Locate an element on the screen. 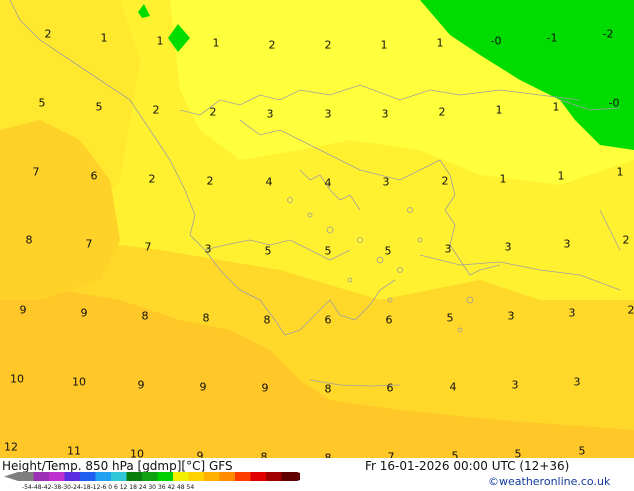  scale-arrow-left is located at coordinates (11, 476).